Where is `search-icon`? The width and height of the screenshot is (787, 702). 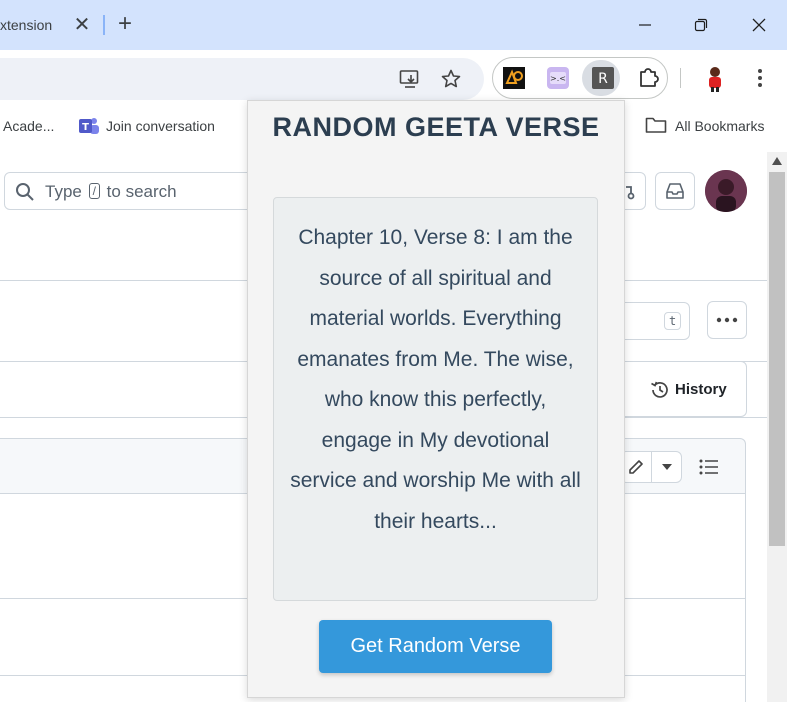
search-icon is located at coordinates (25, 192).